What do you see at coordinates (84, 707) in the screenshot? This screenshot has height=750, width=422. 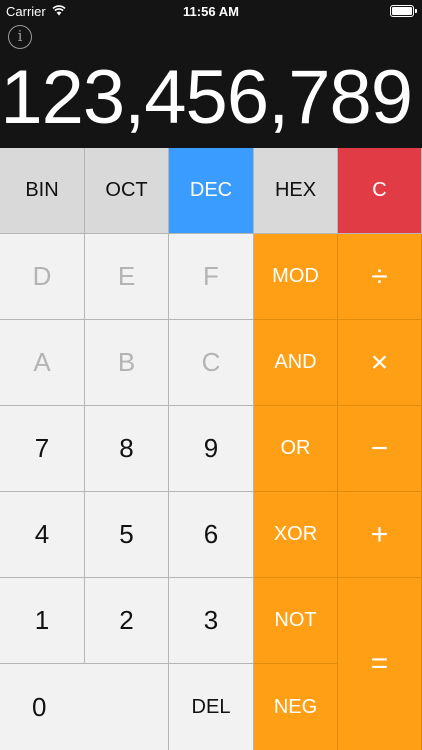 I see `zero-key: 0` at bounding box center [84, 707].